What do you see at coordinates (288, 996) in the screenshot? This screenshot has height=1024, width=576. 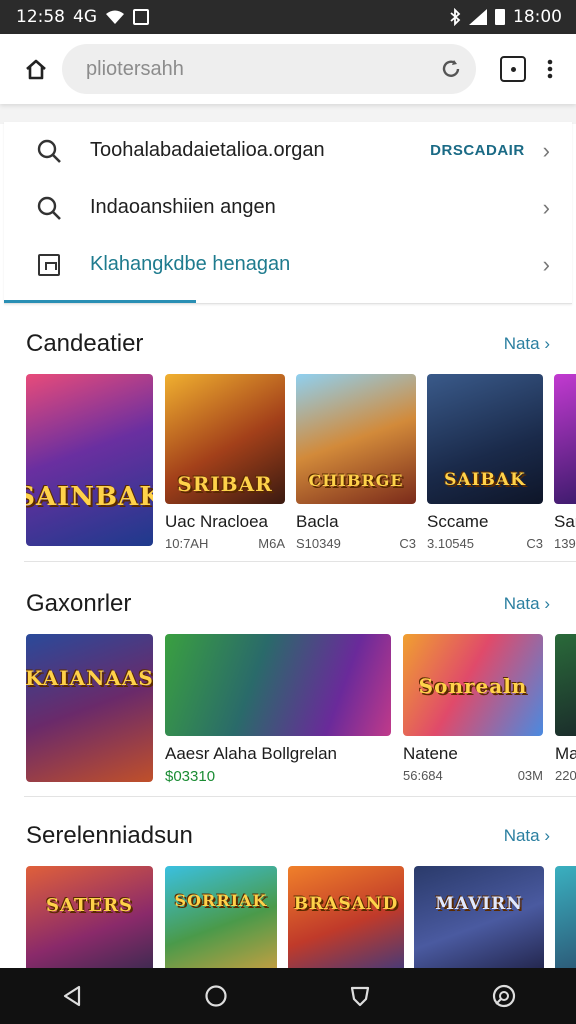 I see `system-nav-bar` at bounding box center [288, 996].